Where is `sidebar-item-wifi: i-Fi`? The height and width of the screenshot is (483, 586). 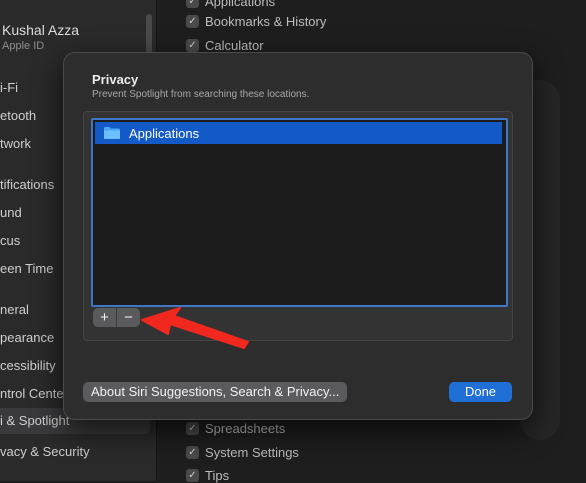 sidebar-item-wifi: i-Fi is located at coordinates (9, 87).